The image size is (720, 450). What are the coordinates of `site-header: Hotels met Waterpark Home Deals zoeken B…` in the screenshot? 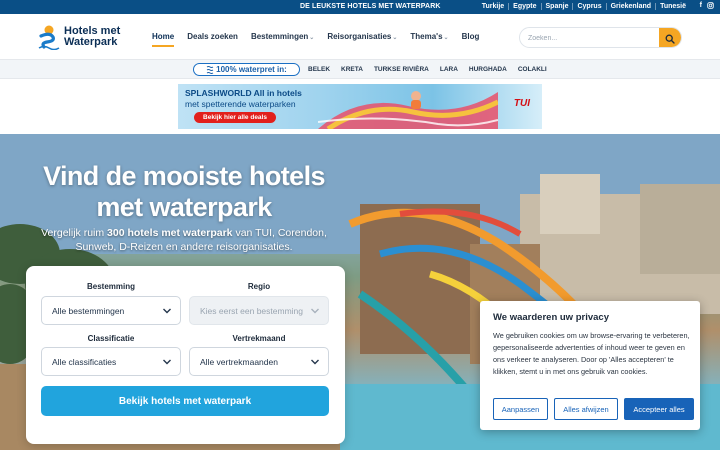 It's located at (360, 37).